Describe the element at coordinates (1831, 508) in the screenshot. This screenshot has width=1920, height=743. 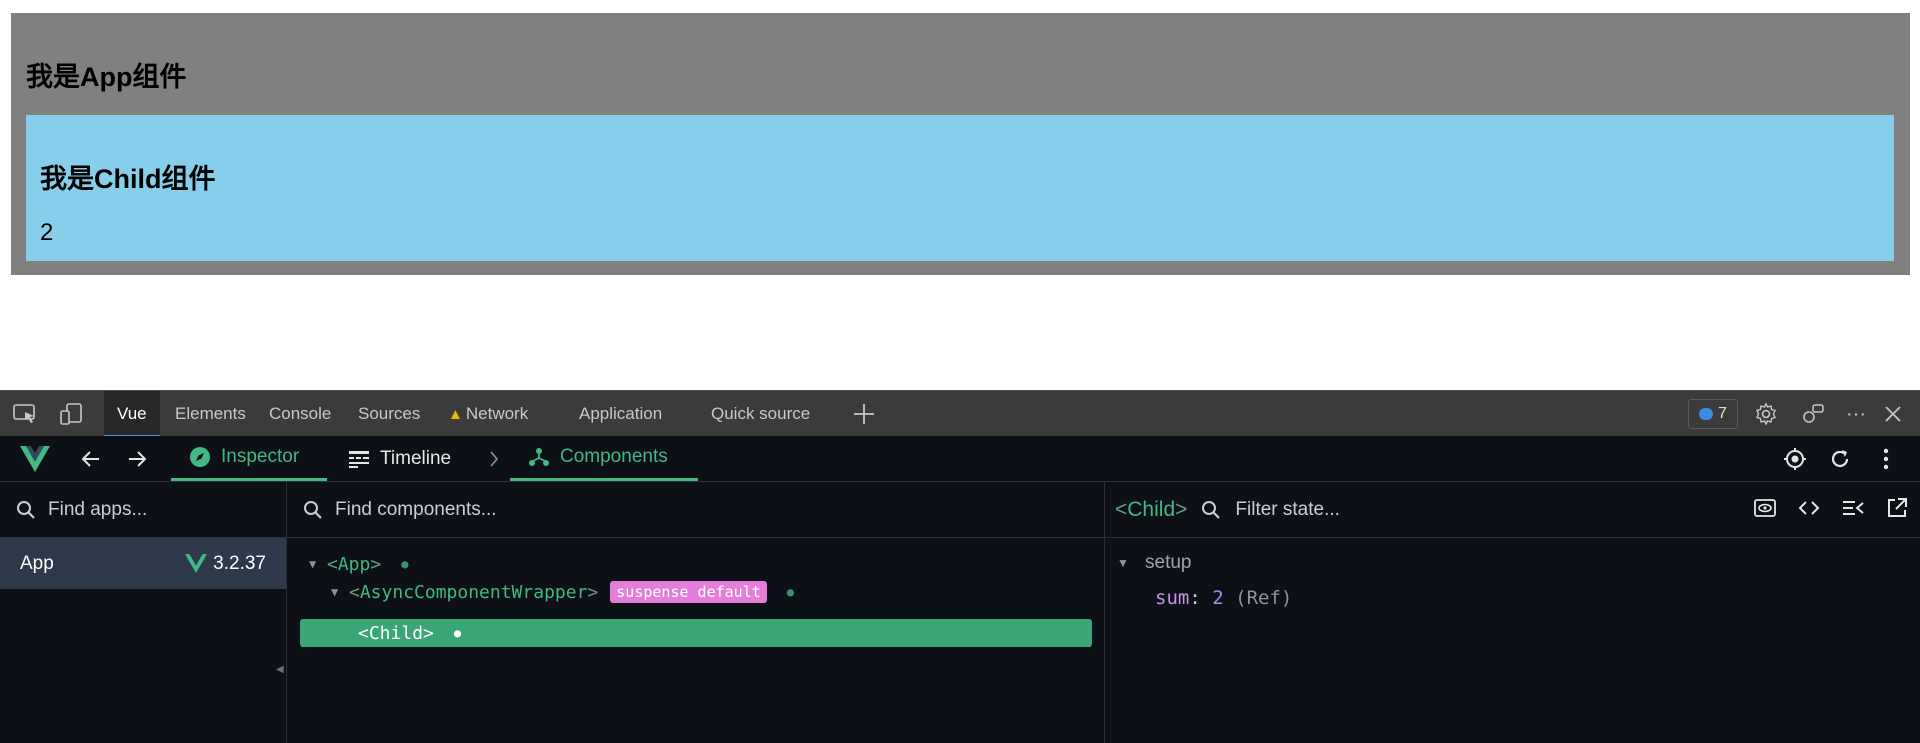
I see `state-toolbar` at that location.